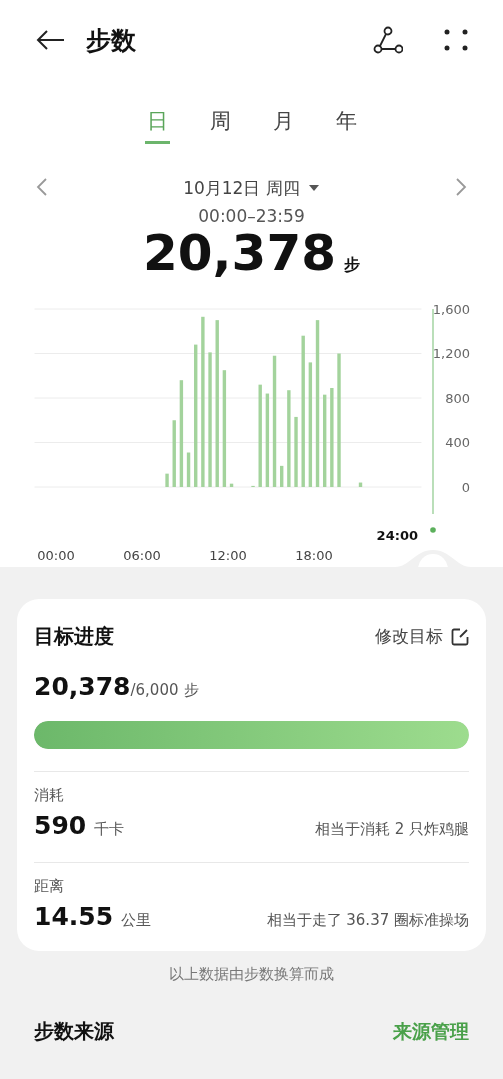  What do you see at coordinates (60, 825) in the screenshot?
I see `stat-value: 590` at bounding box center [60, 825].